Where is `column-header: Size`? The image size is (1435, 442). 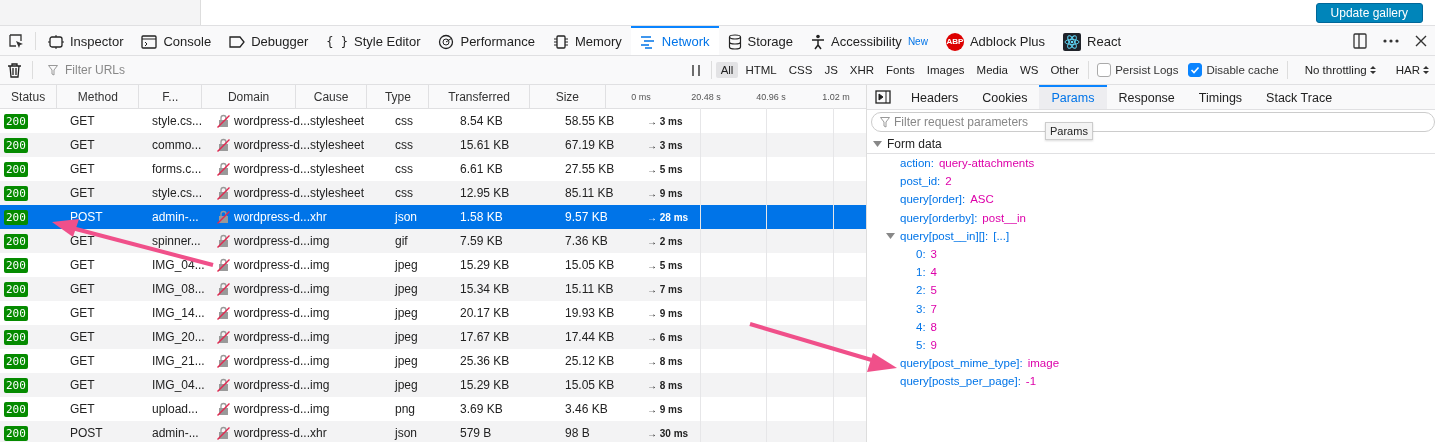 column-header: Size is located at coordinates (567, 96).